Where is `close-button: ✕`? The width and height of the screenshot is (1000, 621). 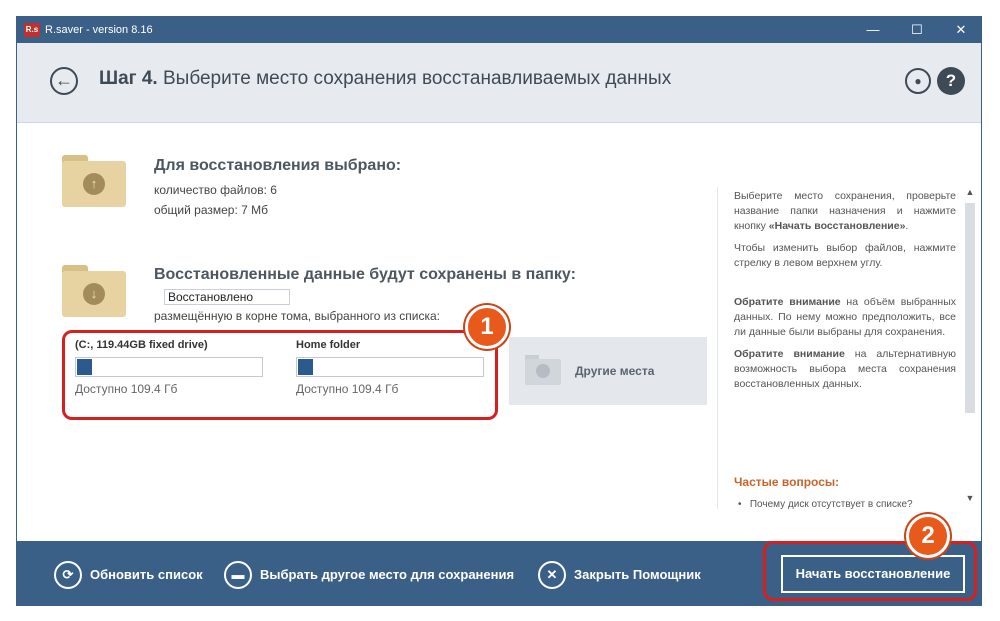
close-button: ✕ is located at coordinates (960, 30).